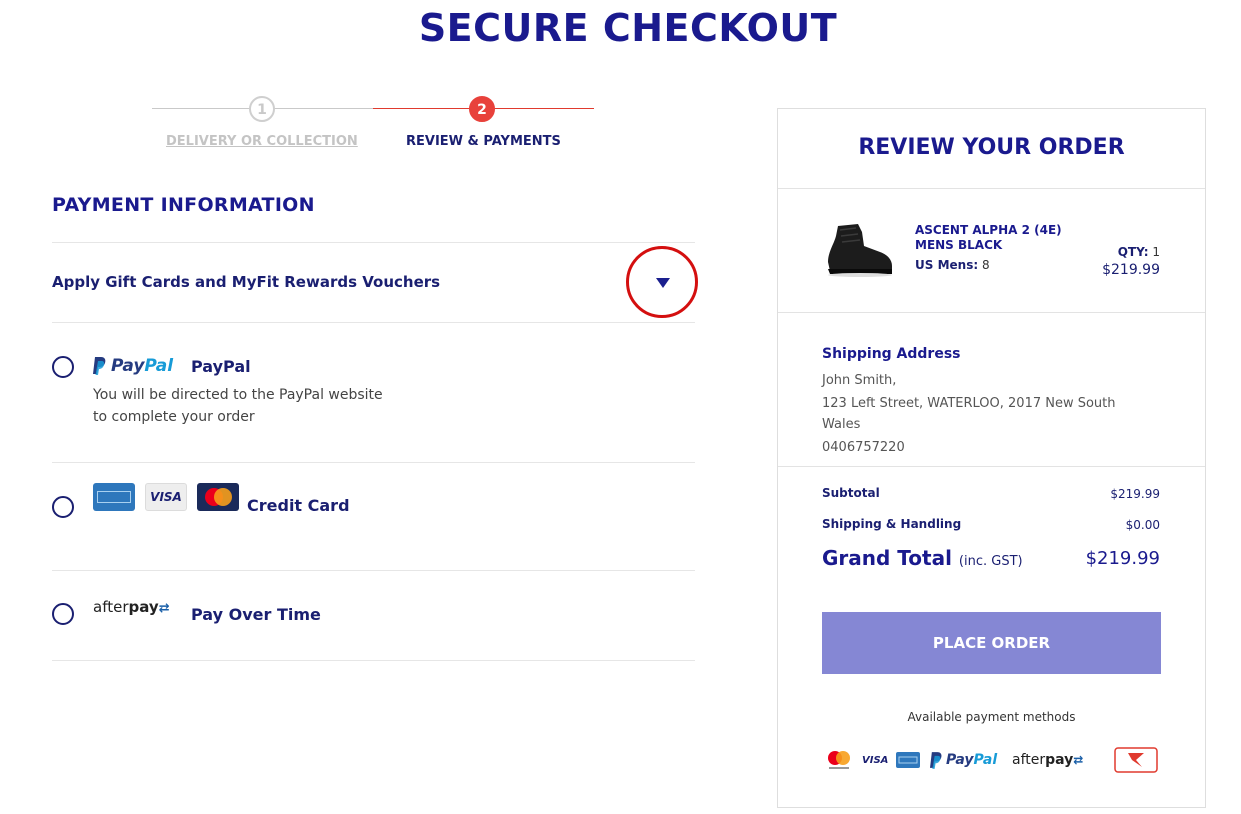  I want to click on gift-cards-expand-toggle, so click(662, 282).